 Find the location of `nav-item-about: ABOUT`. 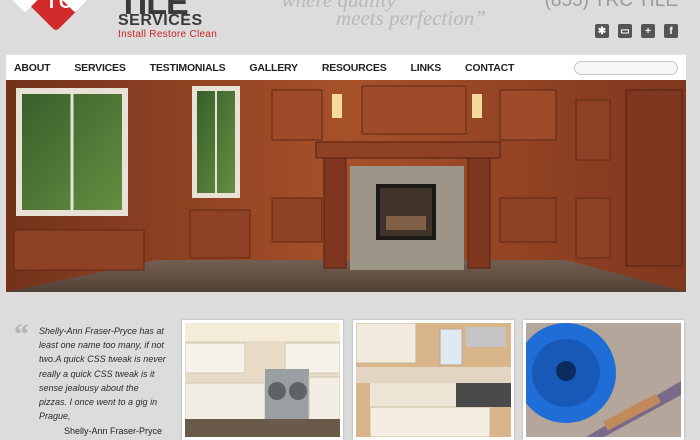

nav-item-about: ABOUT is located at coordinates (37, 68).